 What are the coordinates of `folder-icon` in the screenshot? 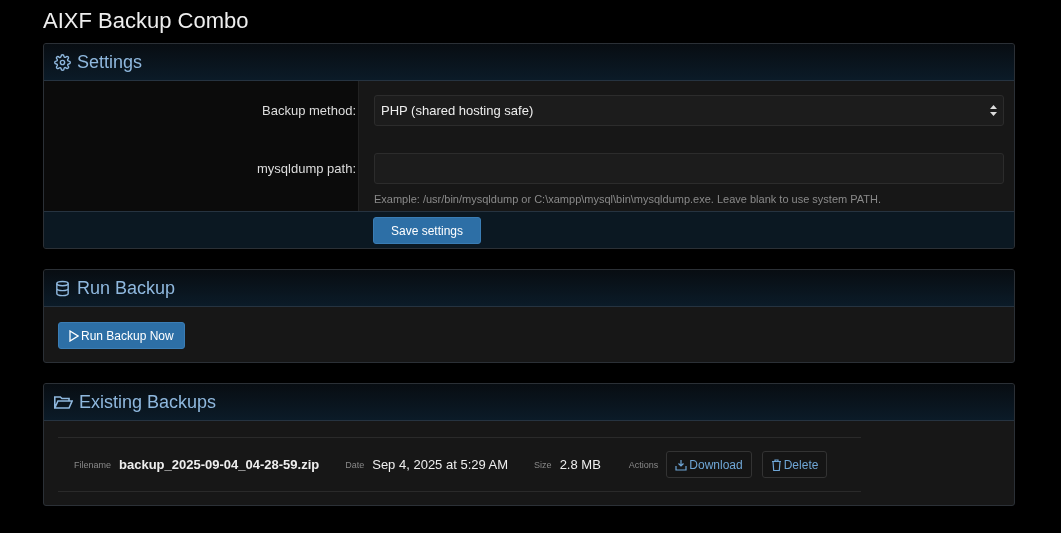 It's located at (63, 402).